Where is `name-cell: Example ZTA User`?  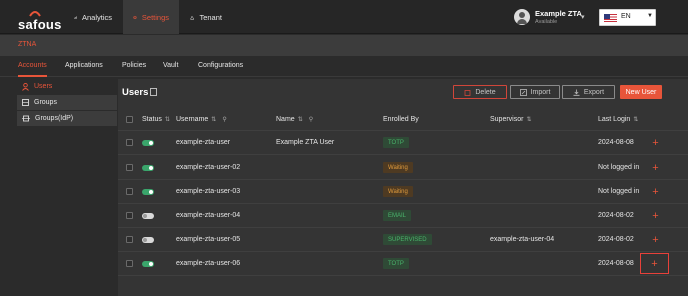
name-cell: Example ZTA User is located at coordinates (305, 142).